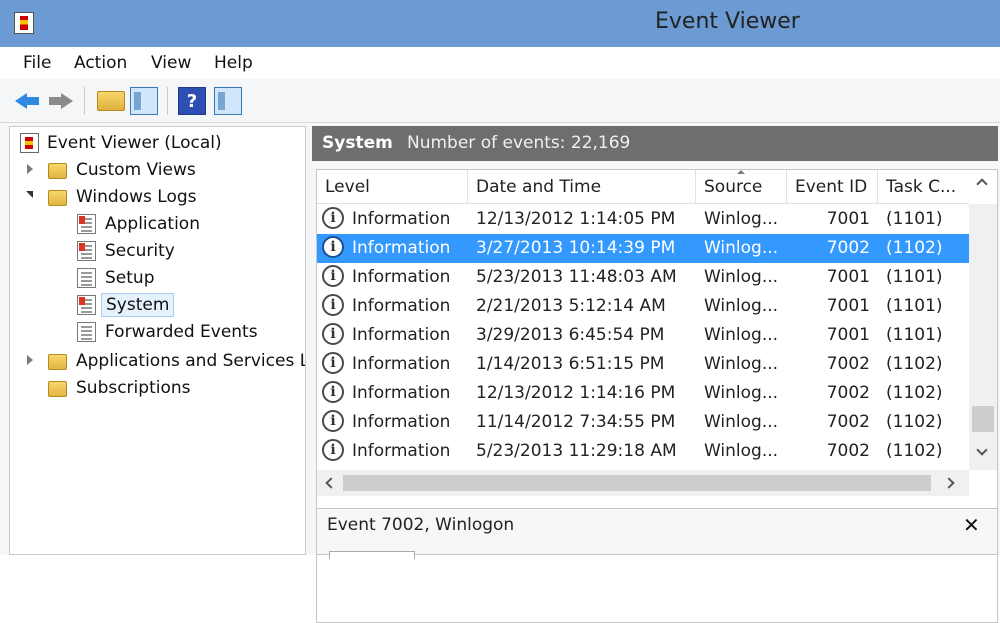 The width and height of the screenshot is (1000, 623). I want to click on open-folder-icon, so click(111, 101).